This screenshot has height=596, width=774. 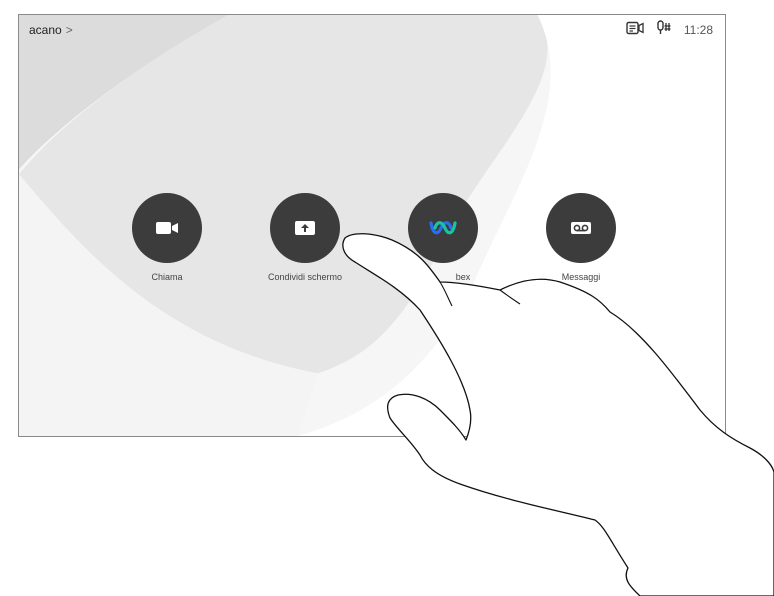 I want to click on share-screen-icon, so click(x=305, y=228).